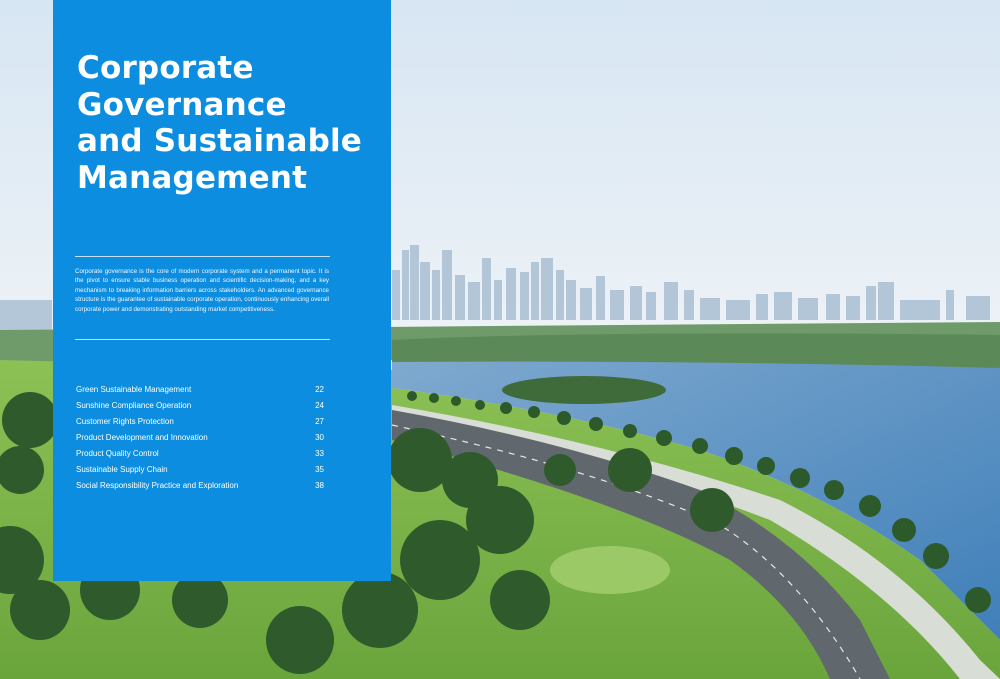  I want to click on chapter-title-line-1: Corporate, so click(165, 68).